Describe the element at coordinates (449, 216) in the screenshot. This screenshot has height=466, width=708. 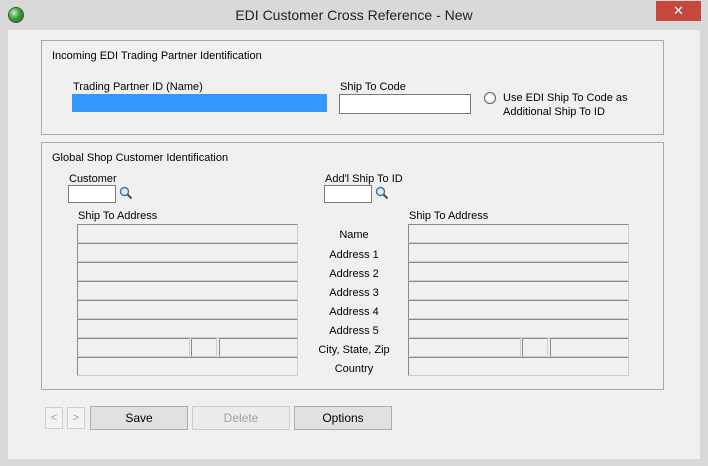
I see `right-address-header: Ship To Address` at that location.